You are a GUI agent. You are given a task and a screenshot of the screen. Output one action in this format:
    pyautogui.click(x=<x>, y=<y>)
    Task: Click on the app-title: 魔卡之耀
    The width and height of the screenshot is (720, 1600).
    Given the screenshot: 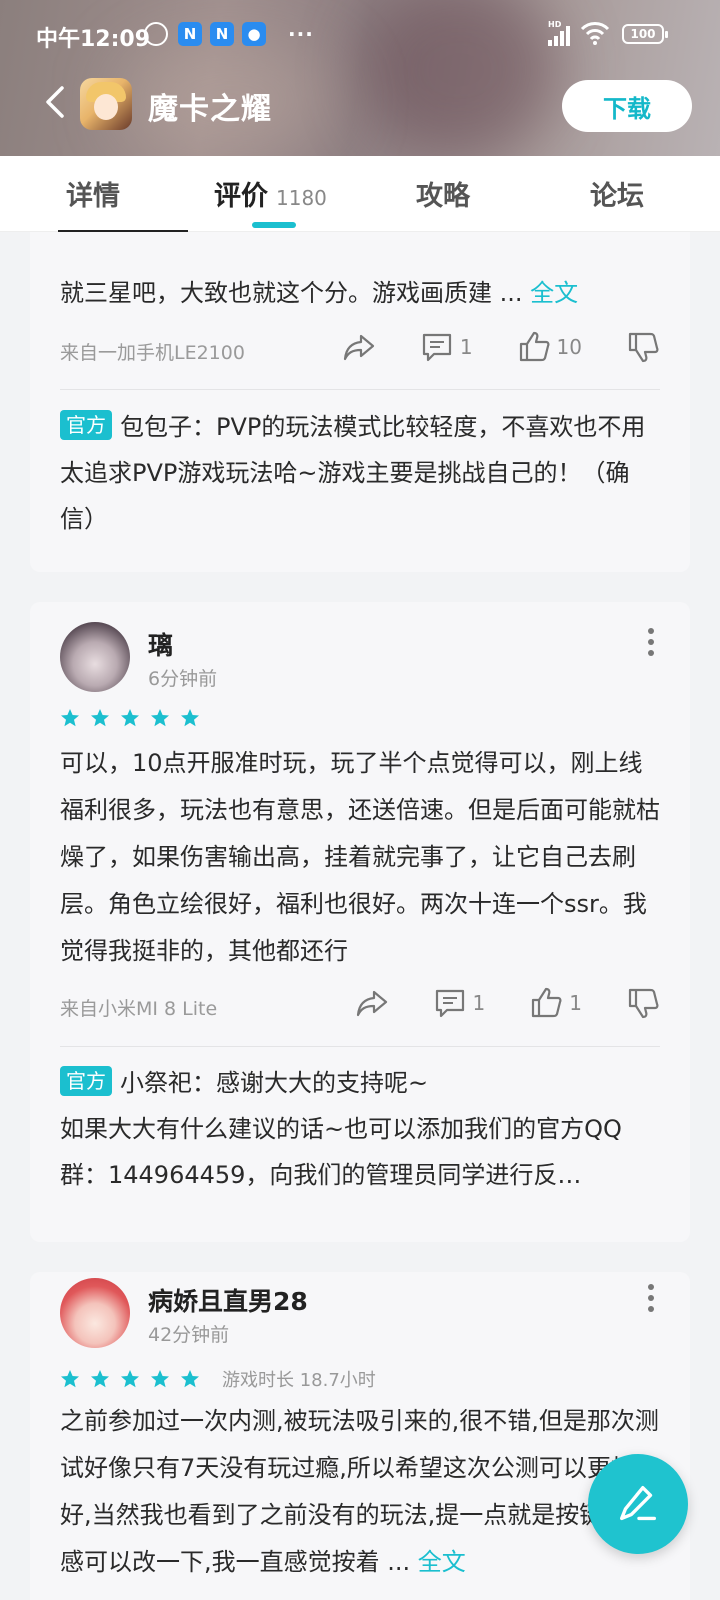 What is the action you would take?
    pyautogui.click(x=210, y=109)
    